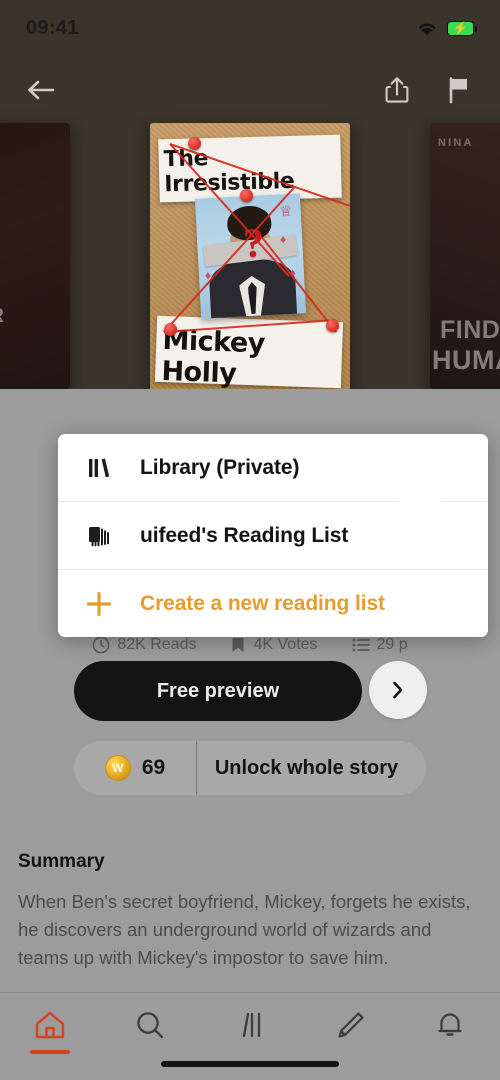 The height and width of the screenshot is (1080, 500). Describe the element at coordinates (244, 535) in the screenshot. I see `popup-item-reading-list-label: uifeed's Reading List` at that location.